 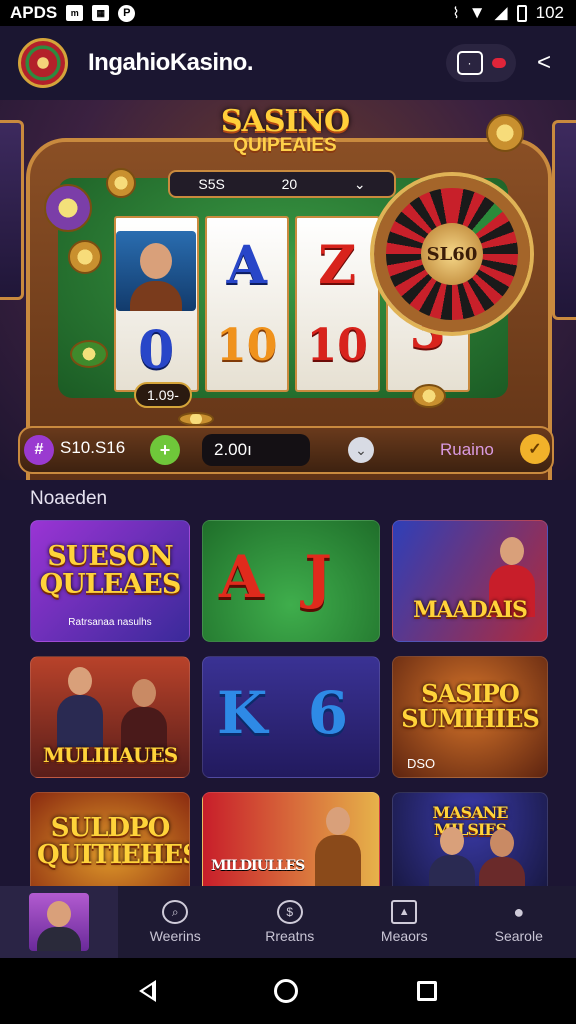 I want to click on game-tile-title: MAADAIS, so click(x=470, y=610).